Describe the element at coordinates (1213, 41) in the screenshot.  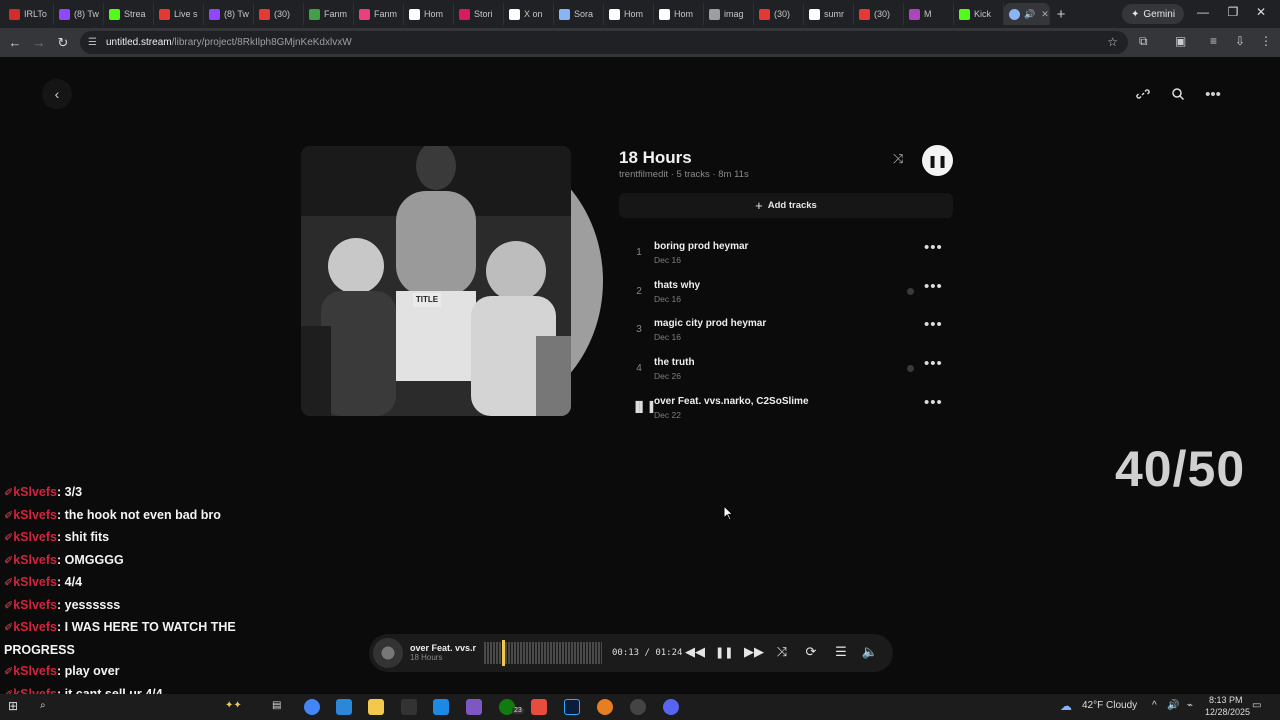
I see `media-icon: ≡` at that location.